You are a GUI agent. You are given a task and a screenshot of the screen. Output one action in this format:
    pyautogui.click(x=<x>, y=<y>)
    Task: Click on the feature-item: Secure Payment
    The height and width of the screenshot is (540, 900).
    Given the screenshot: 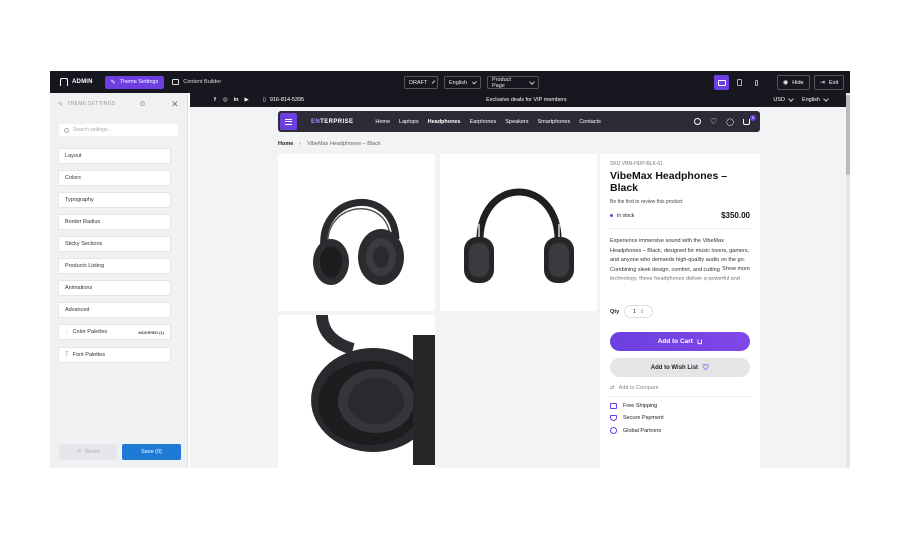 What is the action you would take?
    pyautogui.click(x=680, y=418)
    